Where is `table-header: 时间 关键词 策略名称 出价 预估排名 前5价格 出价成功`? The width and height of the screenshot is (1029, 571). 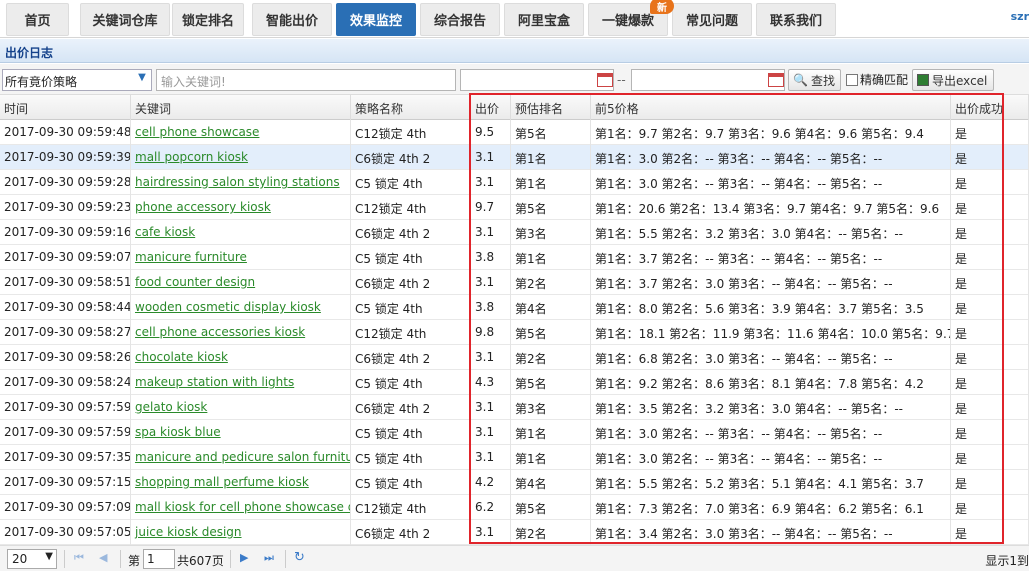
table-header: 时间 关键词 策略名称 出价 预估排名 前5价格 出价成功 is located at coordinates (514, 107).